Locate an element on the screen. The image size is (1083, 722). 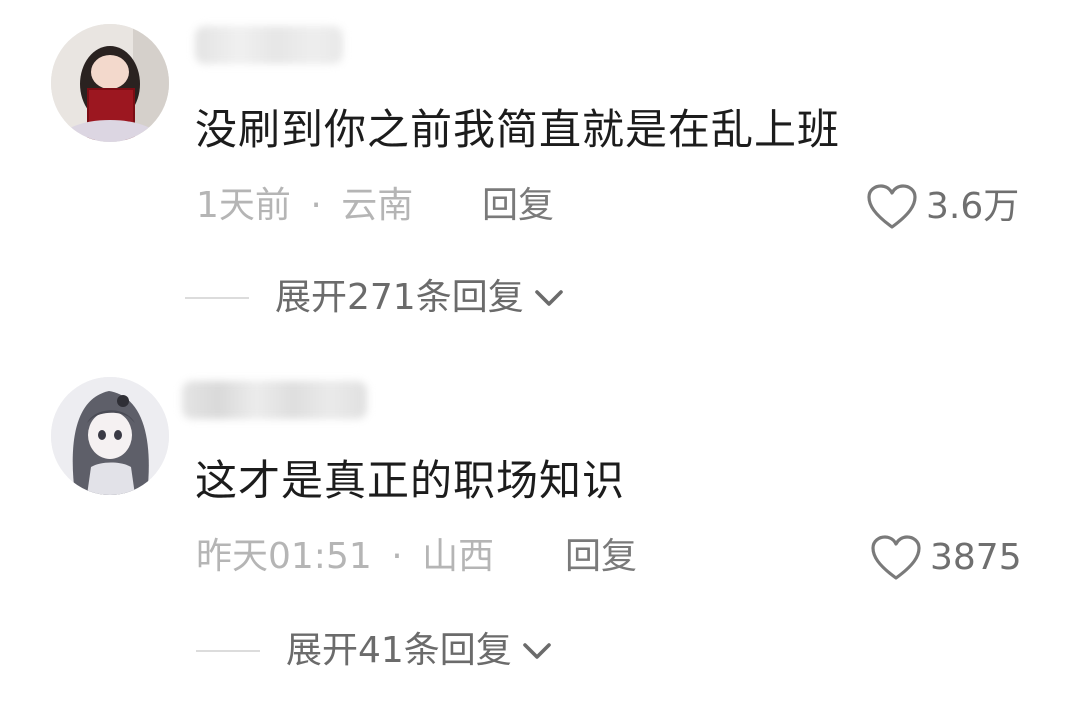
comment-meta: 昨天01:51 · 山西 is located at coordinates (345, 557).